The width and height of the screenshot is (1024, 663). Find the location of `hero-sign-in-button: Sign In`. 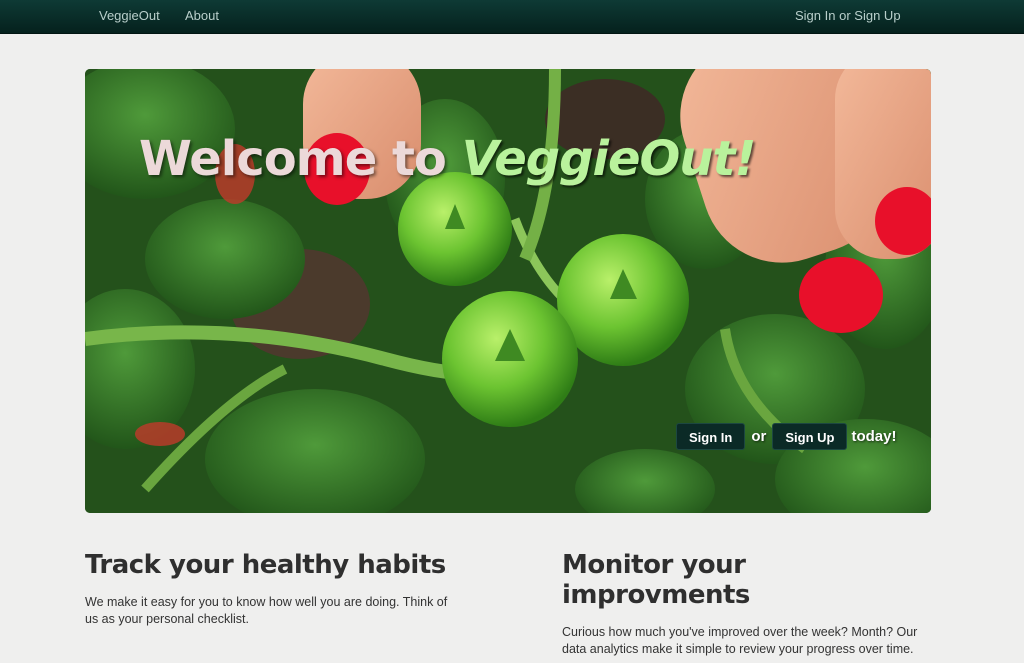

hero-sign-in-button: Sign In is located at coordinates (711, 436).